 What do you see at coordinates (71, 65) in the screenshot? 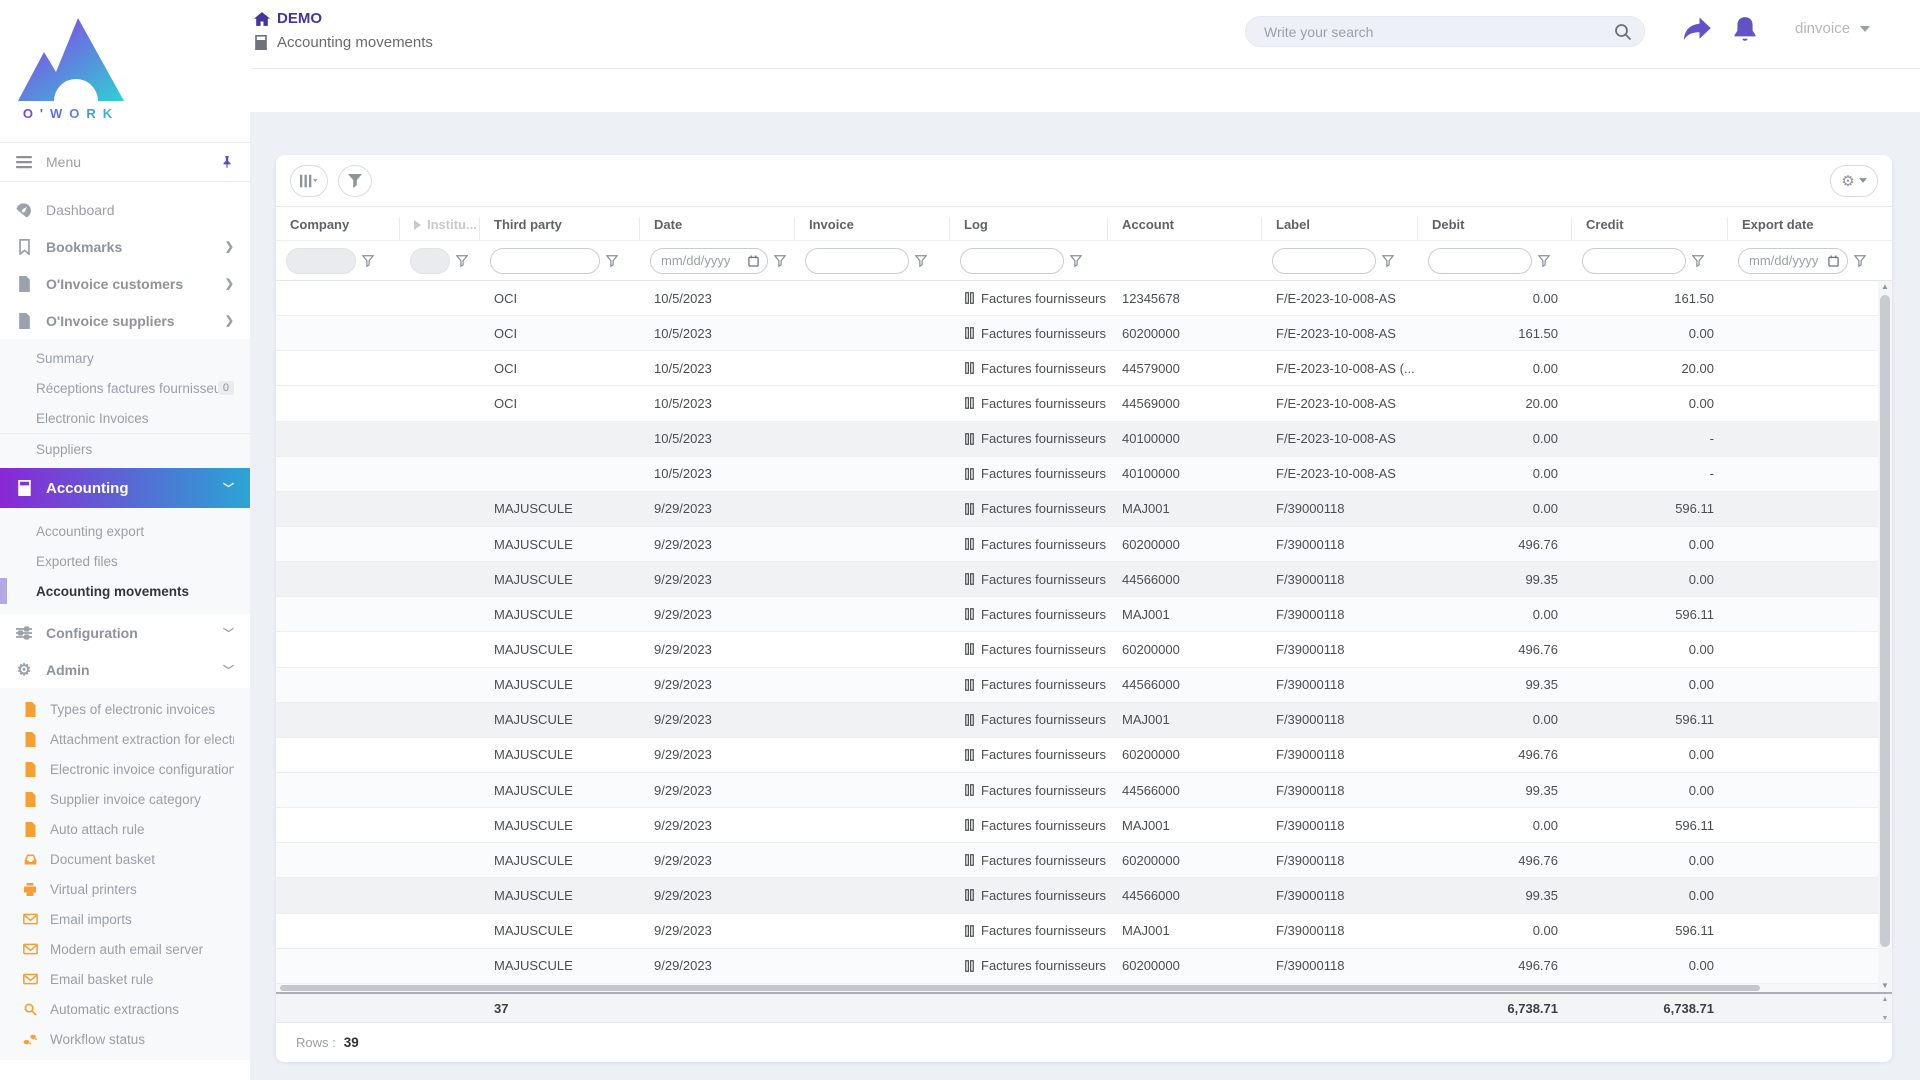
I see `logo: O'WORK` at bounding box center [71, 65].